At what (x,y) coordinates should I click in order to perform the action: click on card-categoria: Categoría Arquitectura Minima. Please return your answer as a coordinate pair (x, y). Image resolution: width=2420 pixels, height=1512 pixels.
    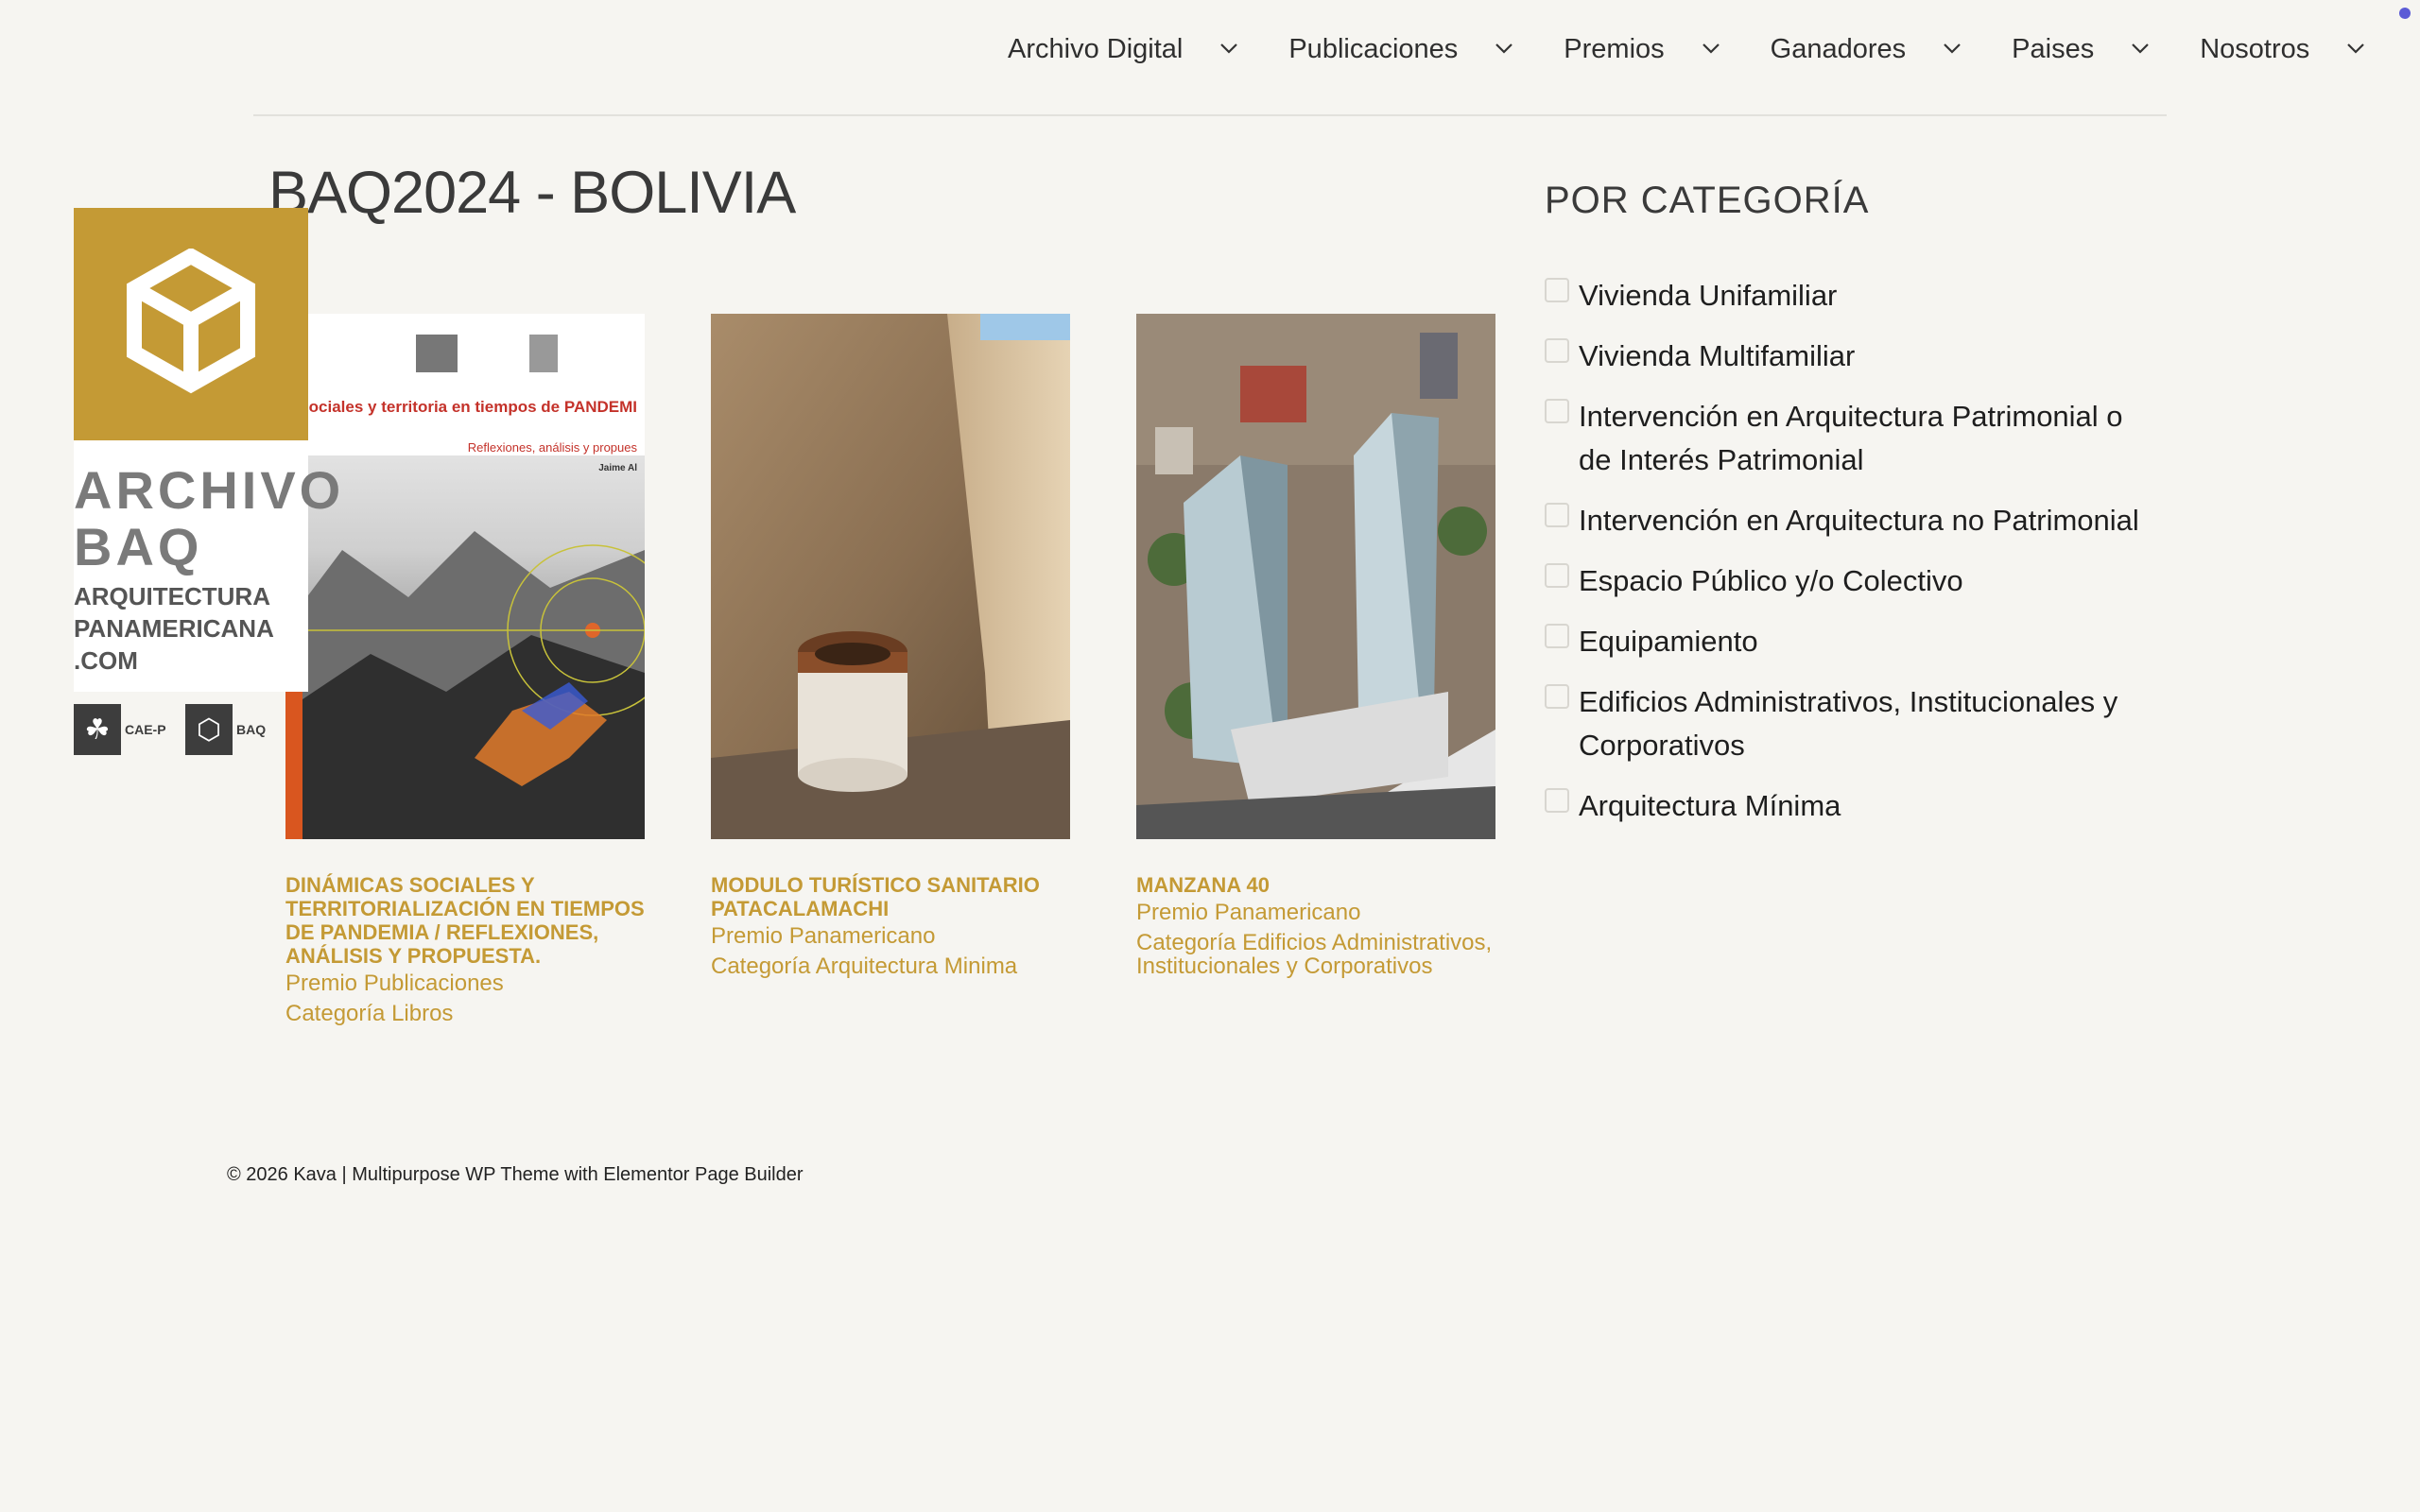
    Looking at the image, I should click on (864, 966).